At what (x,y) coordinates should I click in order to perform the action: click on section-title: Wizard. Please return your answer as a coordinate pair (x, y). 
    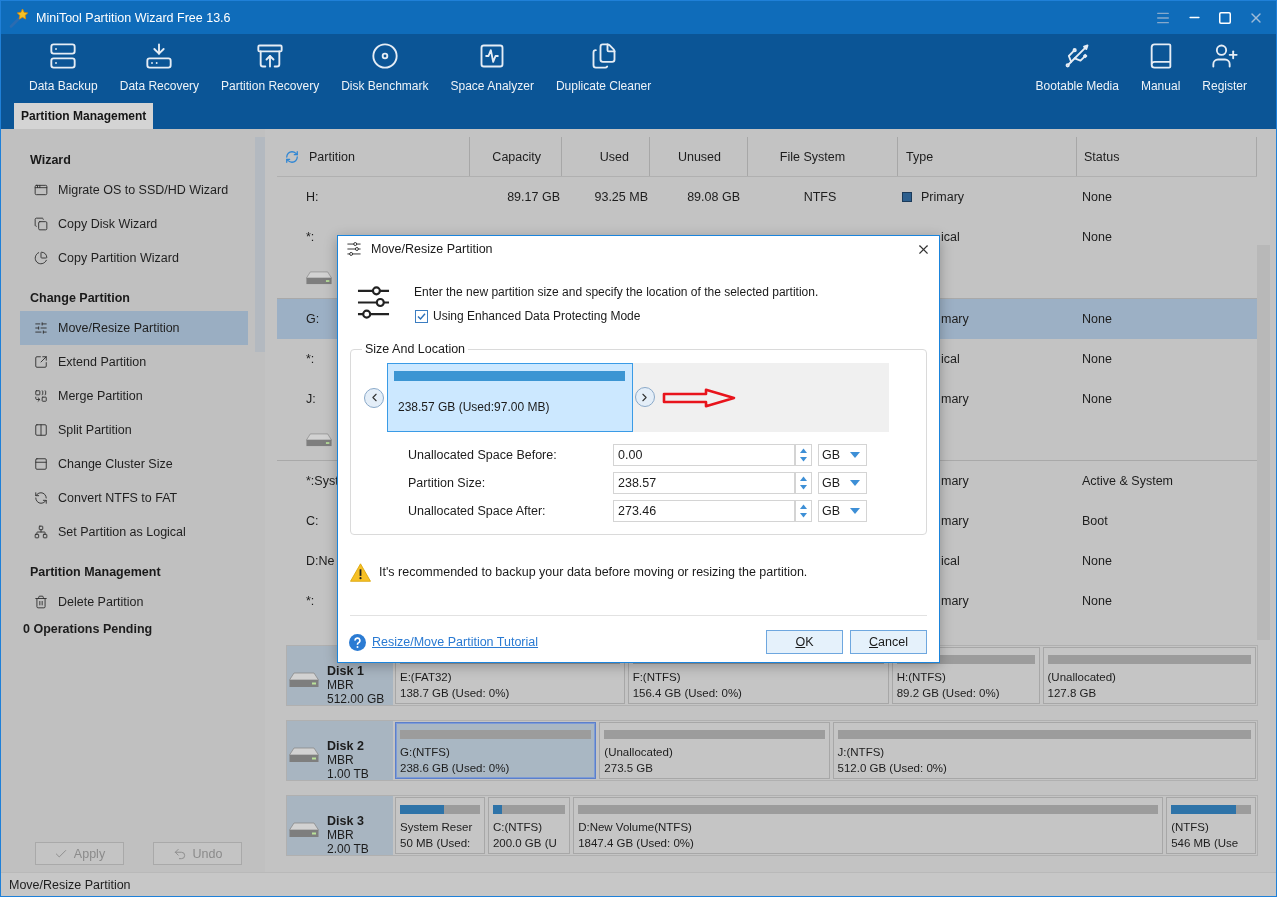
    Looking at the image, I should click on (50, 160).